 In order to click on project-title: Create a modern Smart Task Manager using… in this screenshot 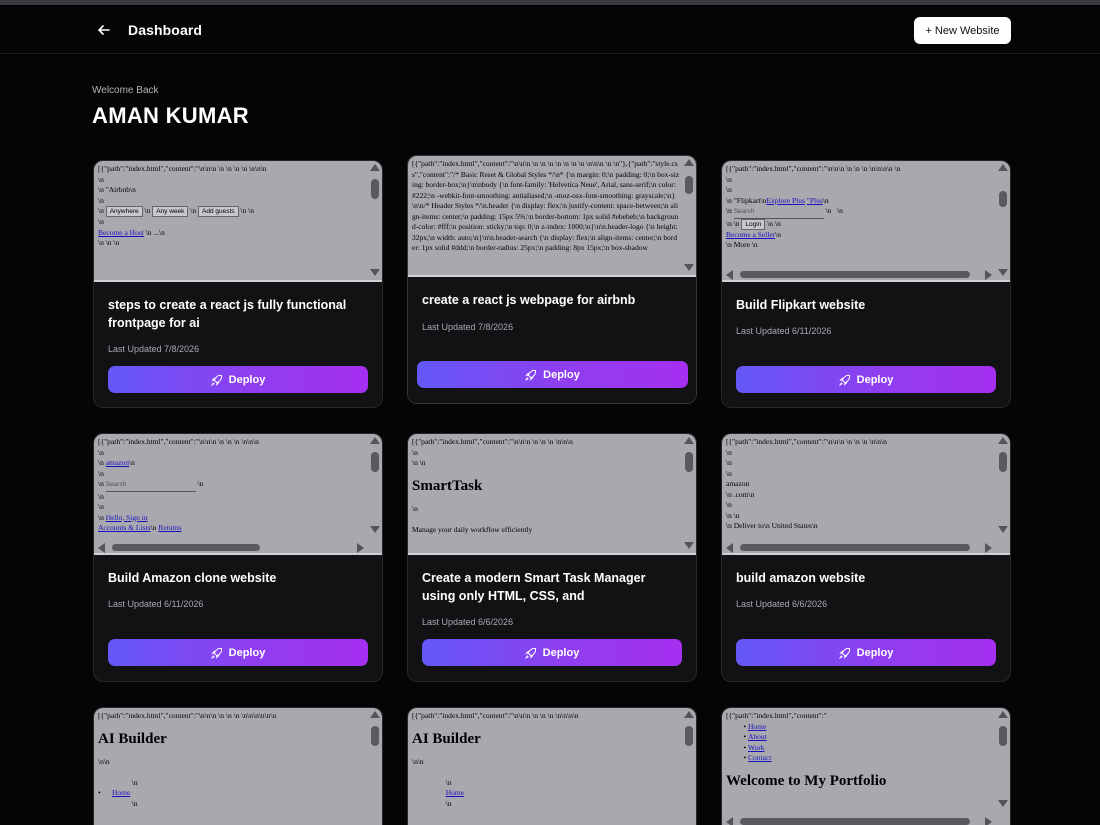, I will do `click(534, 587)`.